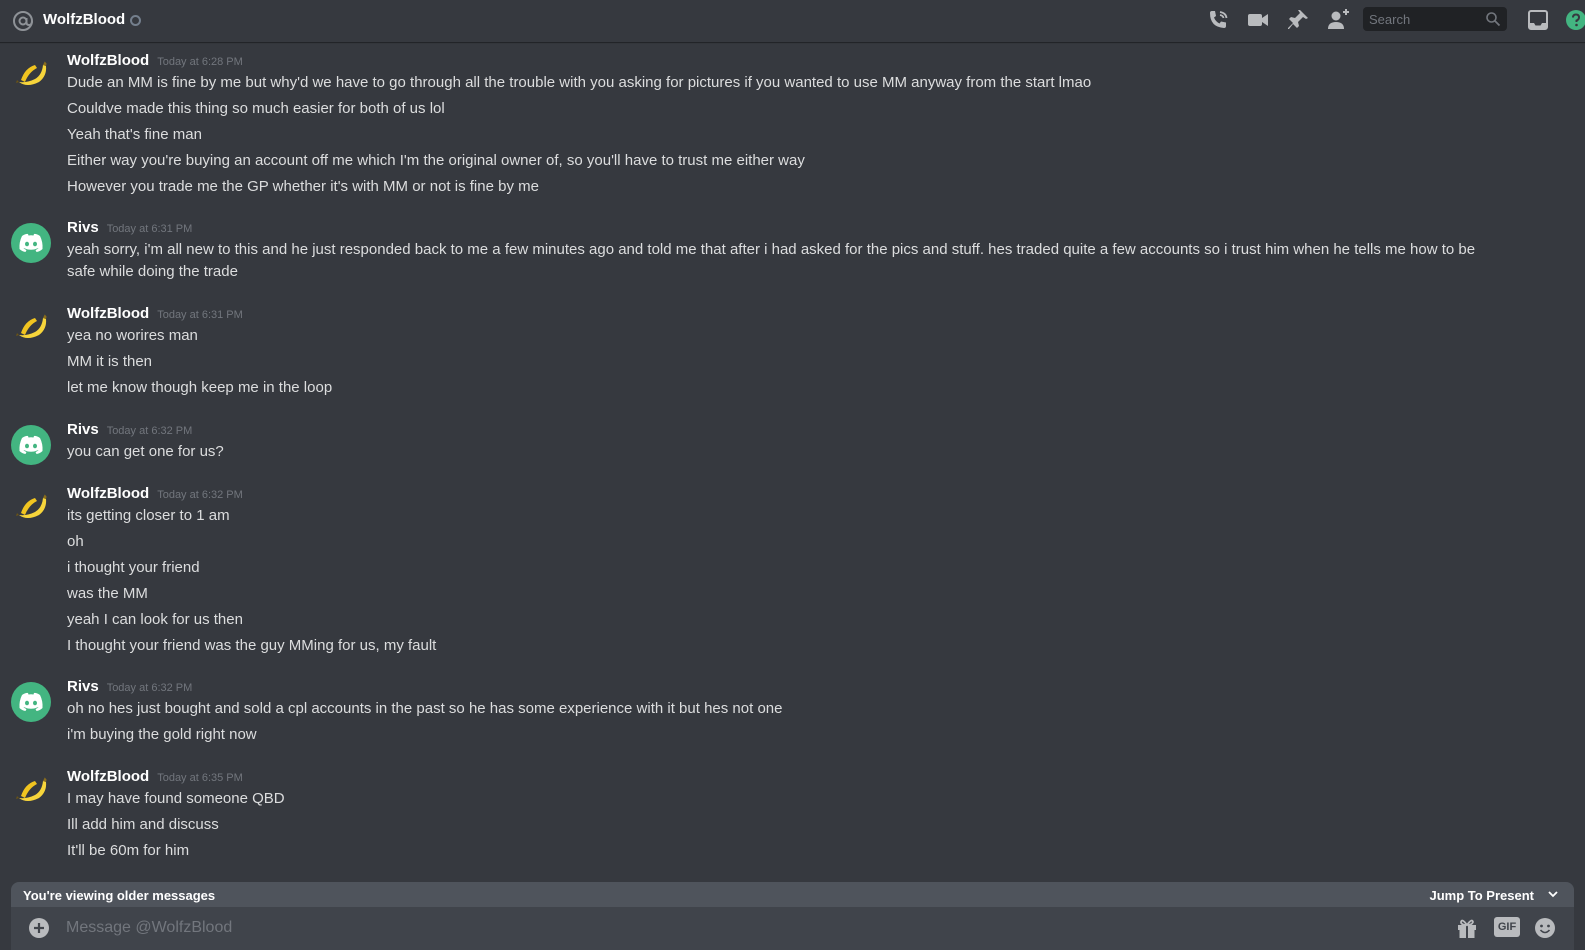 Image resolution: width=1585 pixels, height=950 pixels. I want to click on message-text: Yeah that's fine man, so click(134, 134).